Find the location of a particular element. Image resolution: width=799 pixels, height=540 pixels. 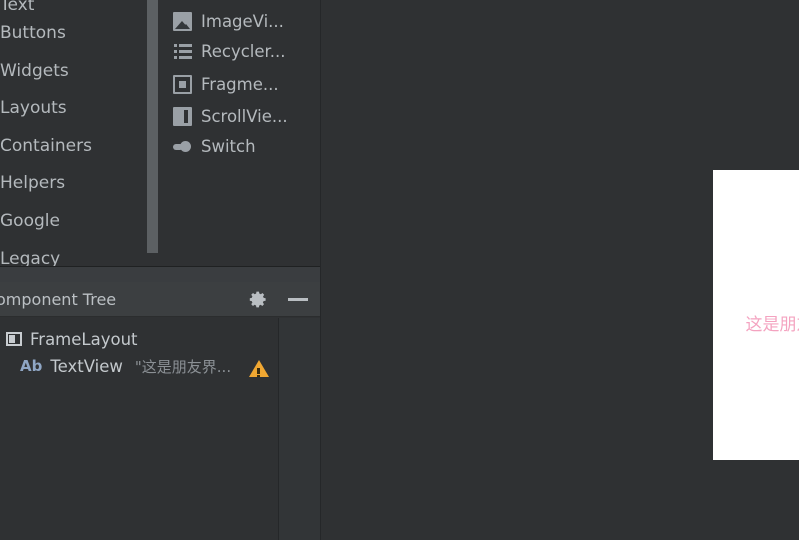

palette-category-layouts: Layouts is located at coordinates (73, 108).